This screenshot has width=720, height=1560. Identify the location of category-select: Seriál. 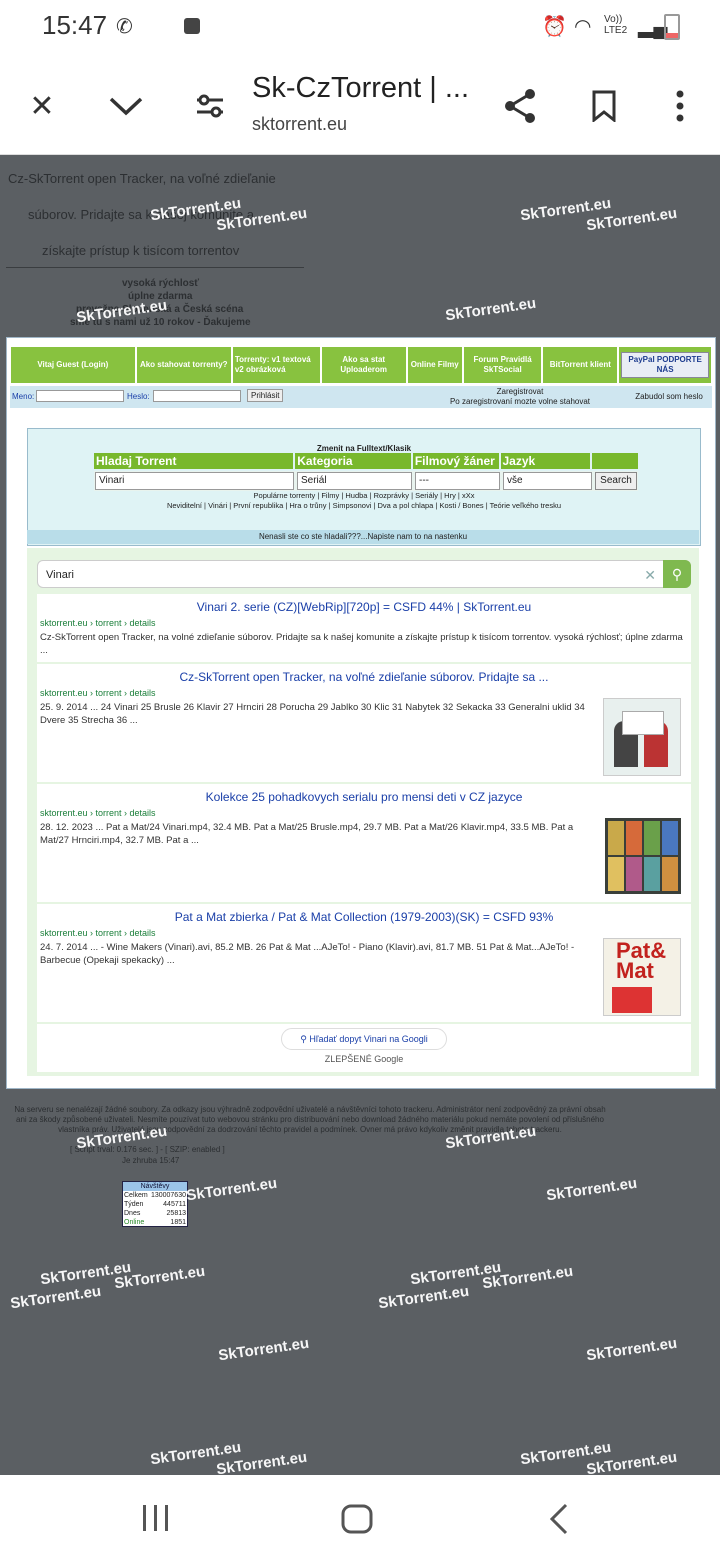
(354, 481).